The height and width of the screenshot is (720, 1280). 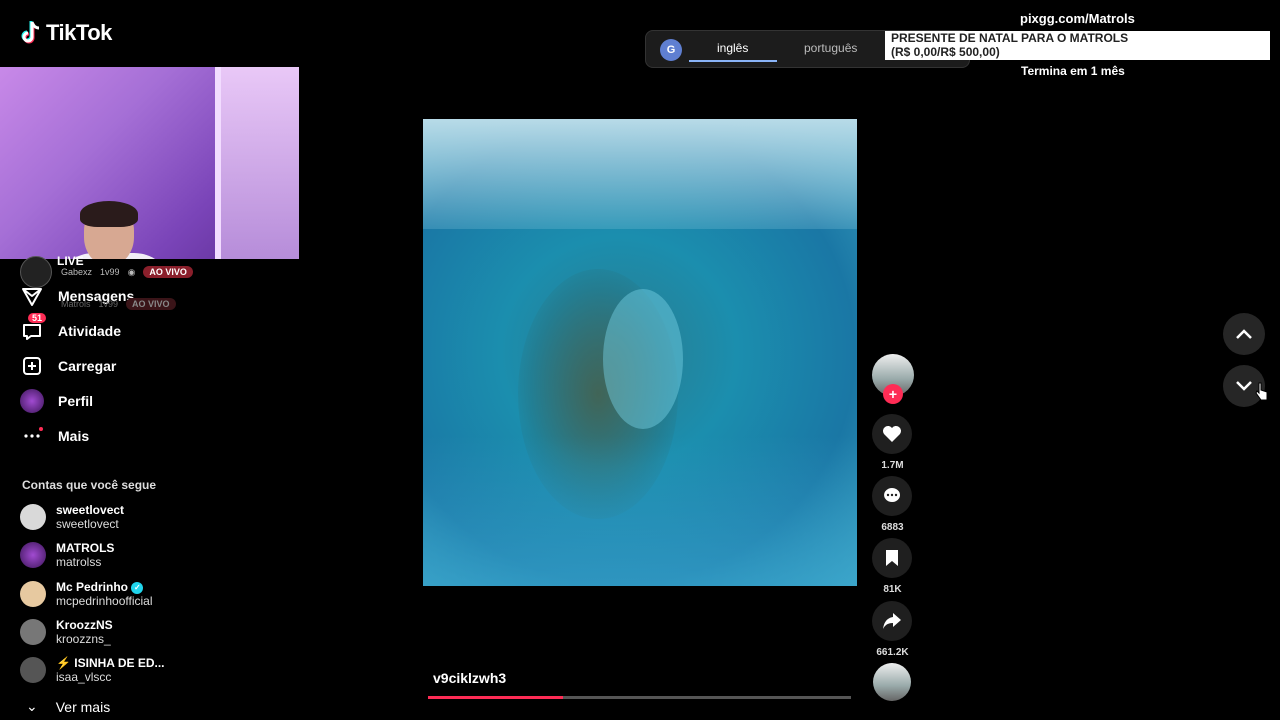 I want to click on bookmark-icon, so click(x=892, y=558).